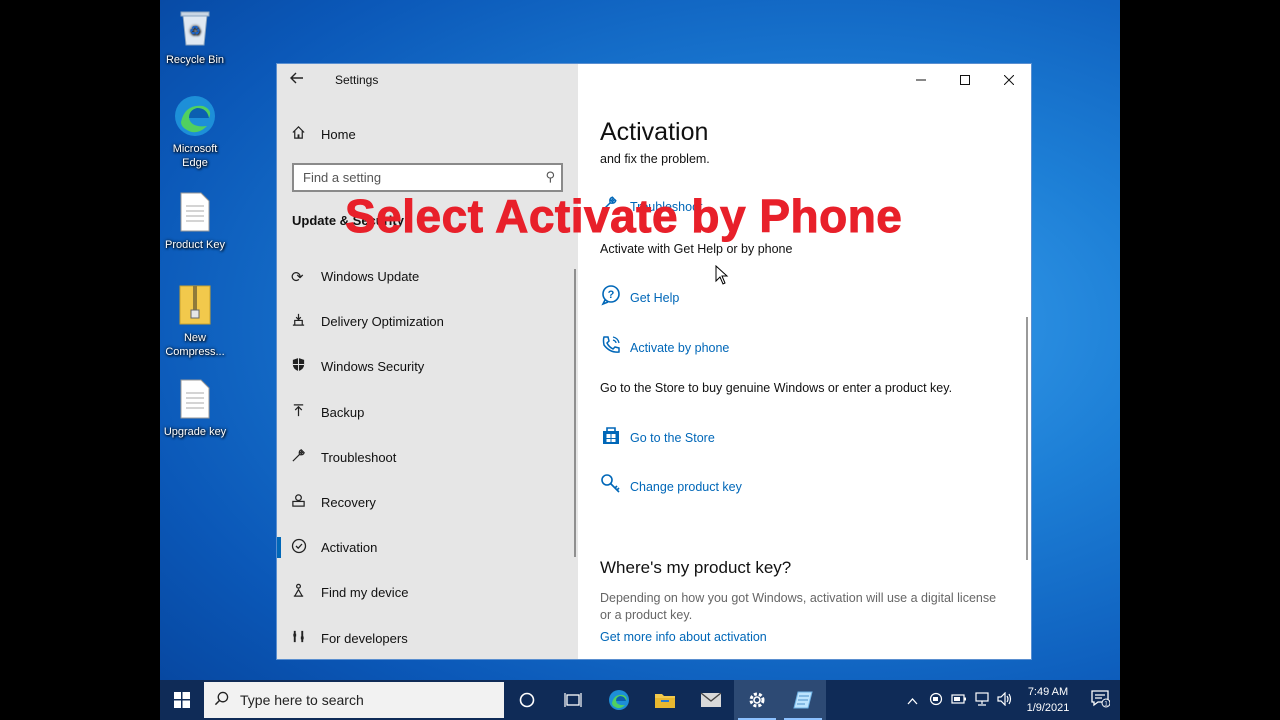  I want to click on change-product-key-link: Change product key, so click(671, 486).